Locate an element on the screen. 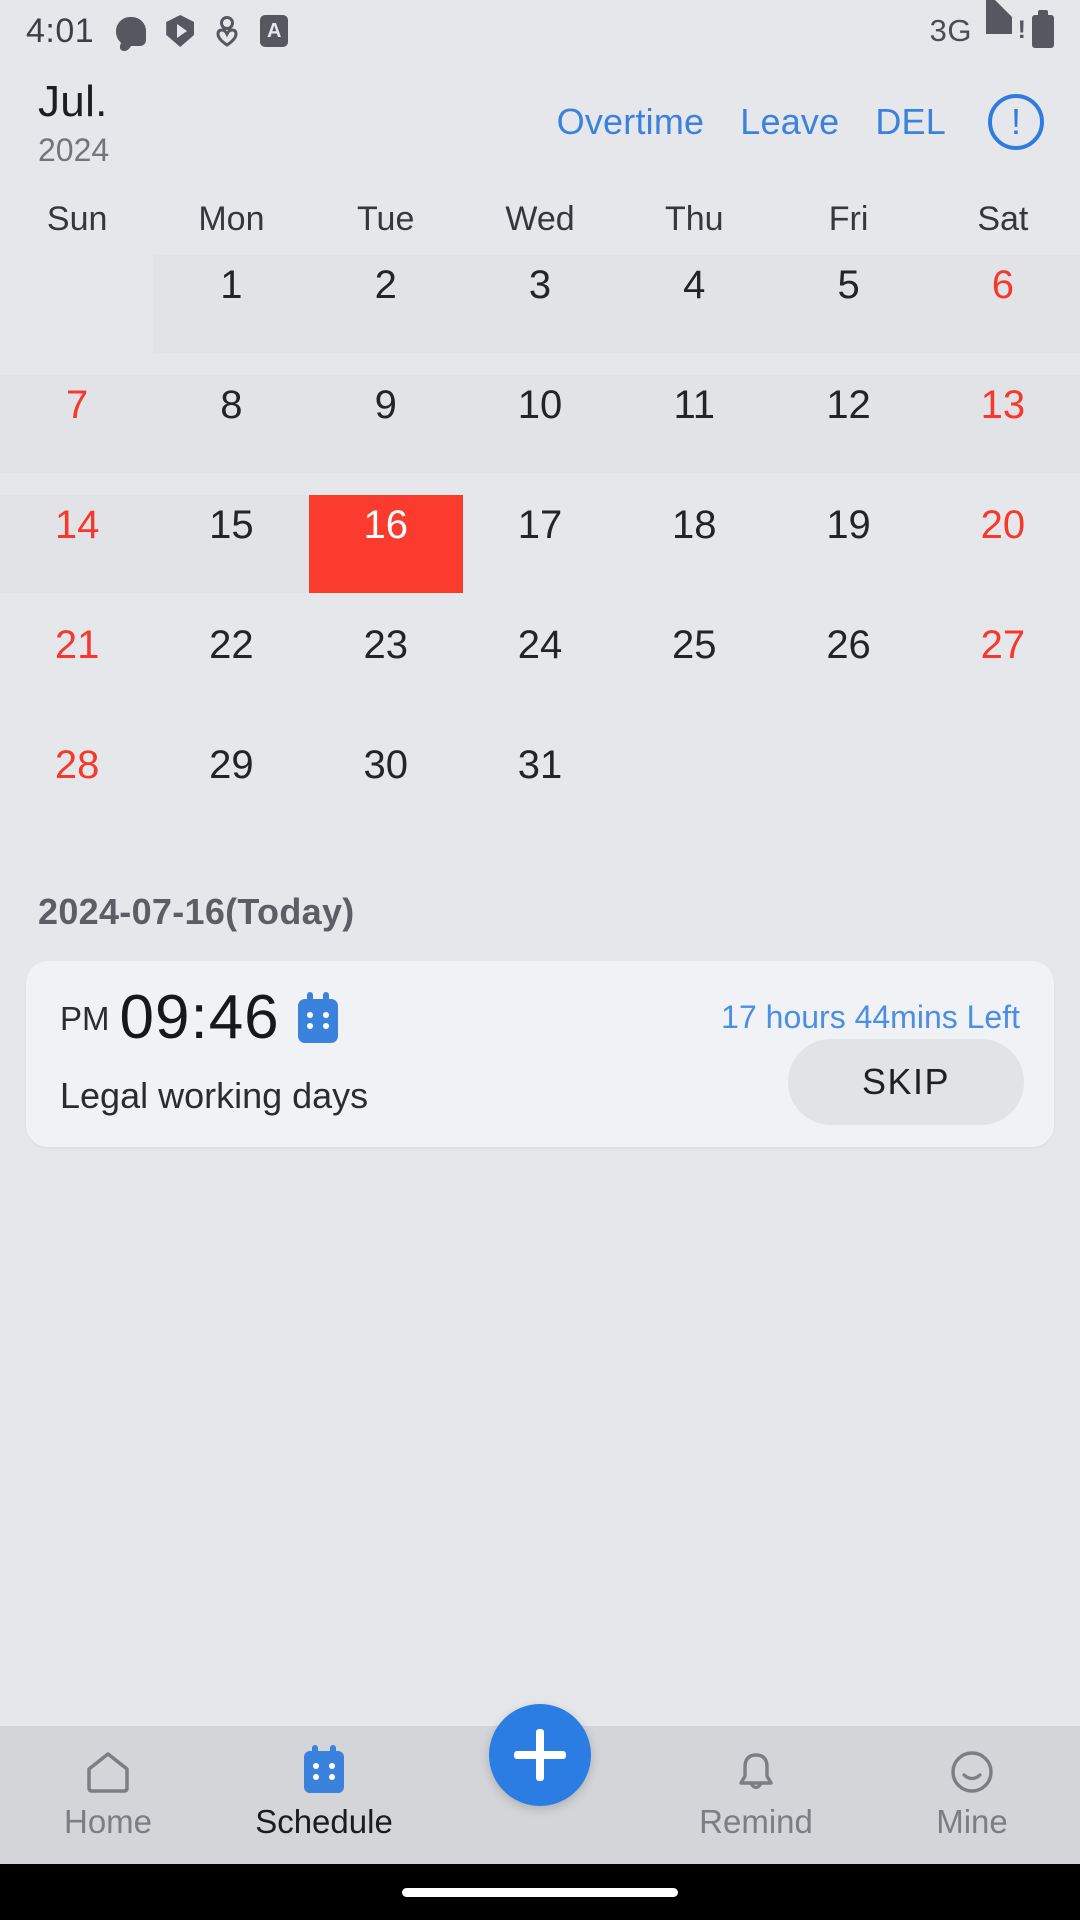  weekday-fri: Fri is located at coordinates (848, 219).